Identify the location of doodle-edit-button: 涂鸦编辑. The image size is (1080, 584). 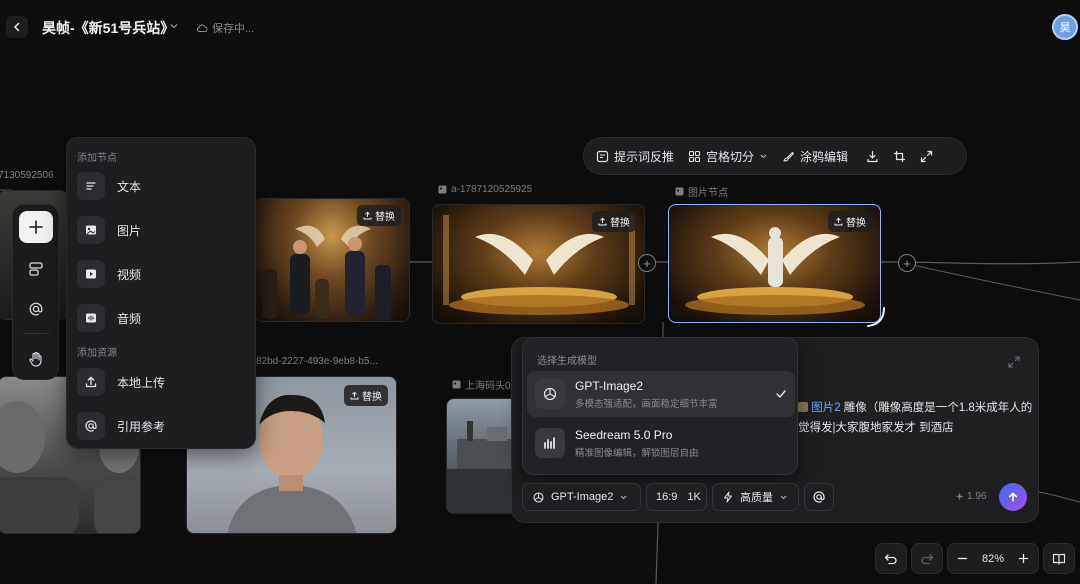
(815, 156).